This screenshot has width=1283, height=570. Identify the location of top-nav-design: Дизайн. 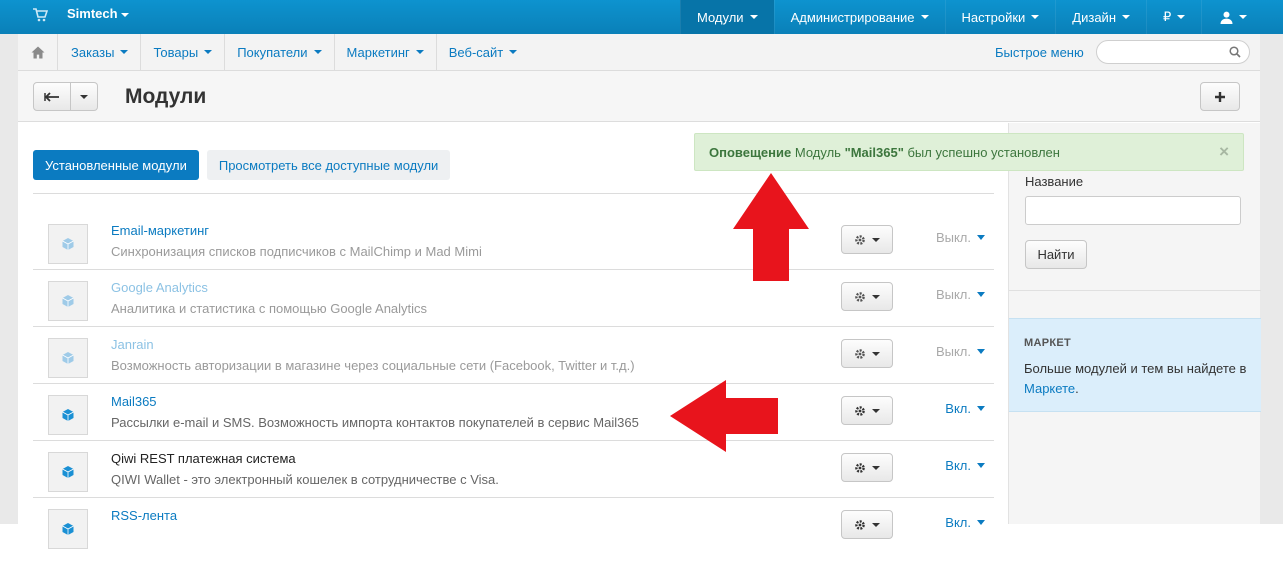
(1100, 17).